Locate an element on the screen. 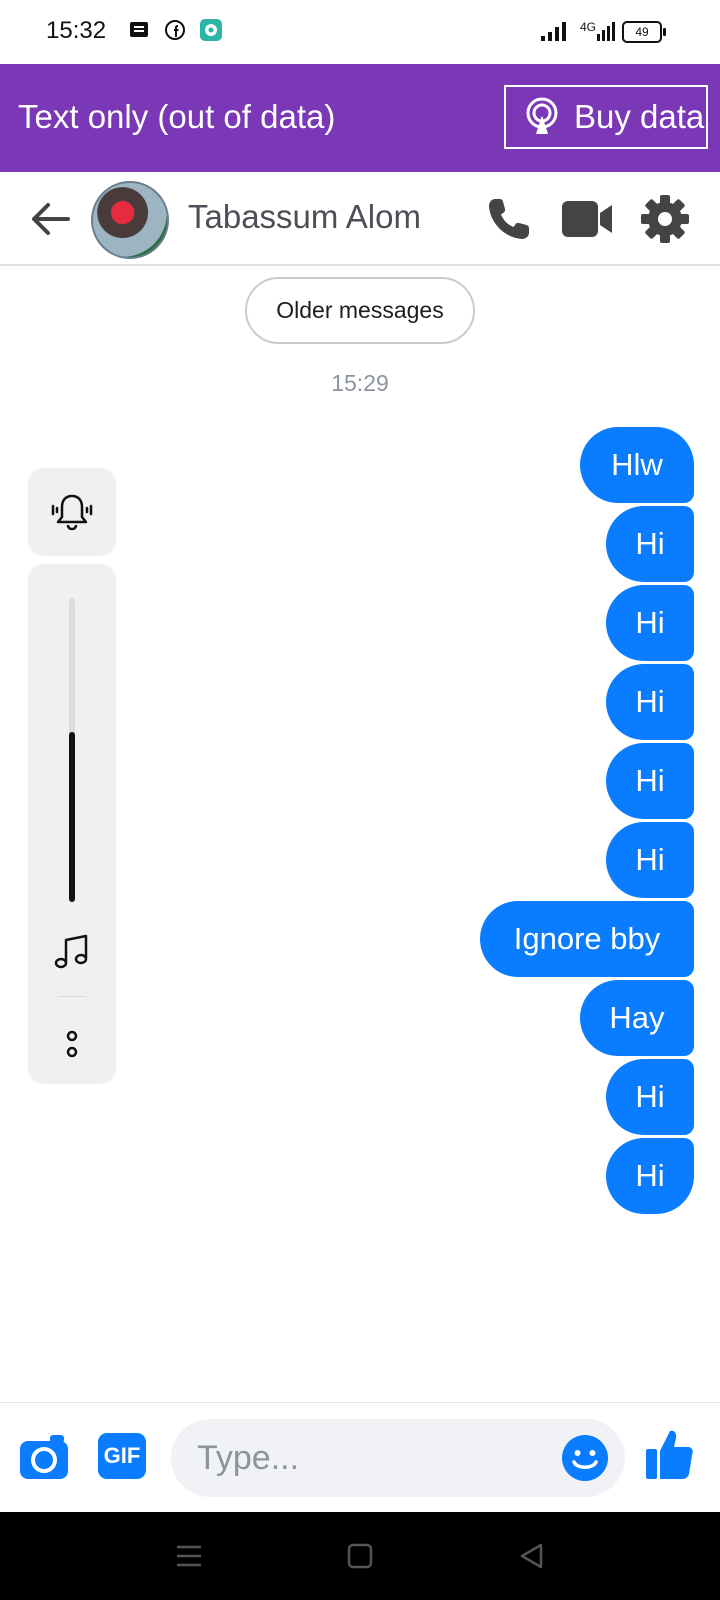 The image size is (720, 1600). message-notification-icon is located at coordinates (139, 29).